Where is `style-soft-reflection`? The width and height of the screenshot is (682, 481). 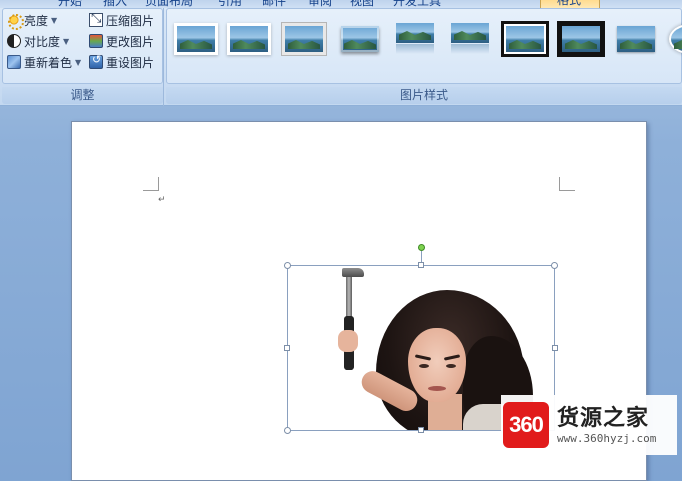
style-soft-reflection is located at coordinates (470, 39).